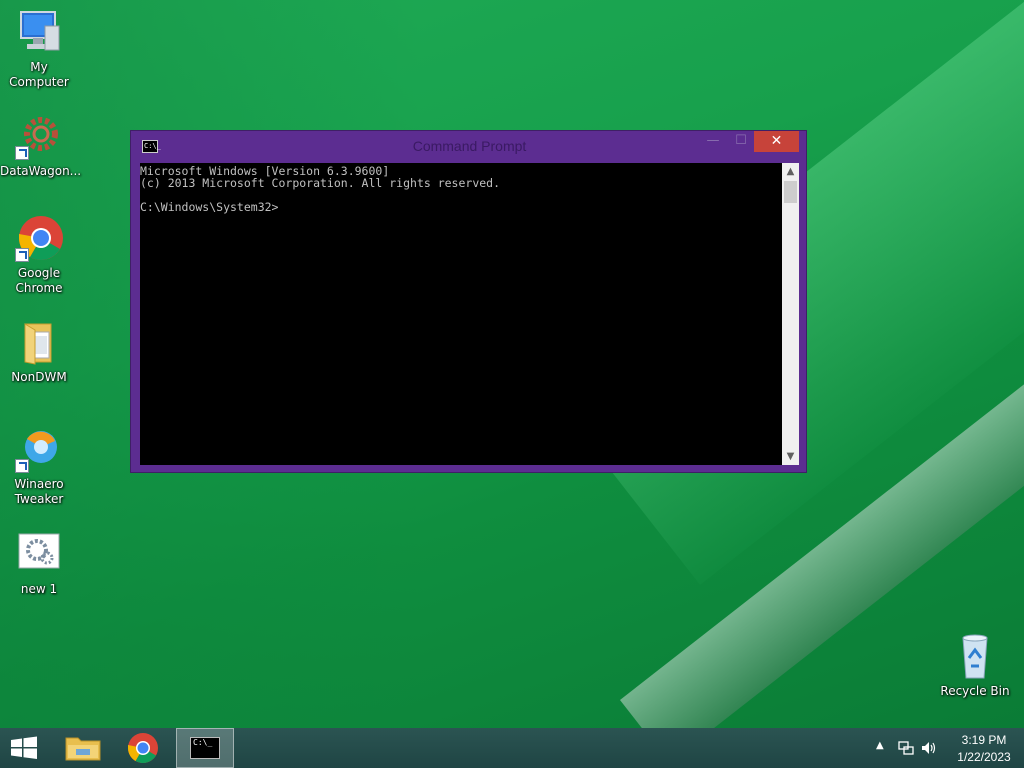  What do you see at coordinates (984, 757) in the screenshot?
I see `clock-date: 1/22/2023` at bounding box center [984, 757].